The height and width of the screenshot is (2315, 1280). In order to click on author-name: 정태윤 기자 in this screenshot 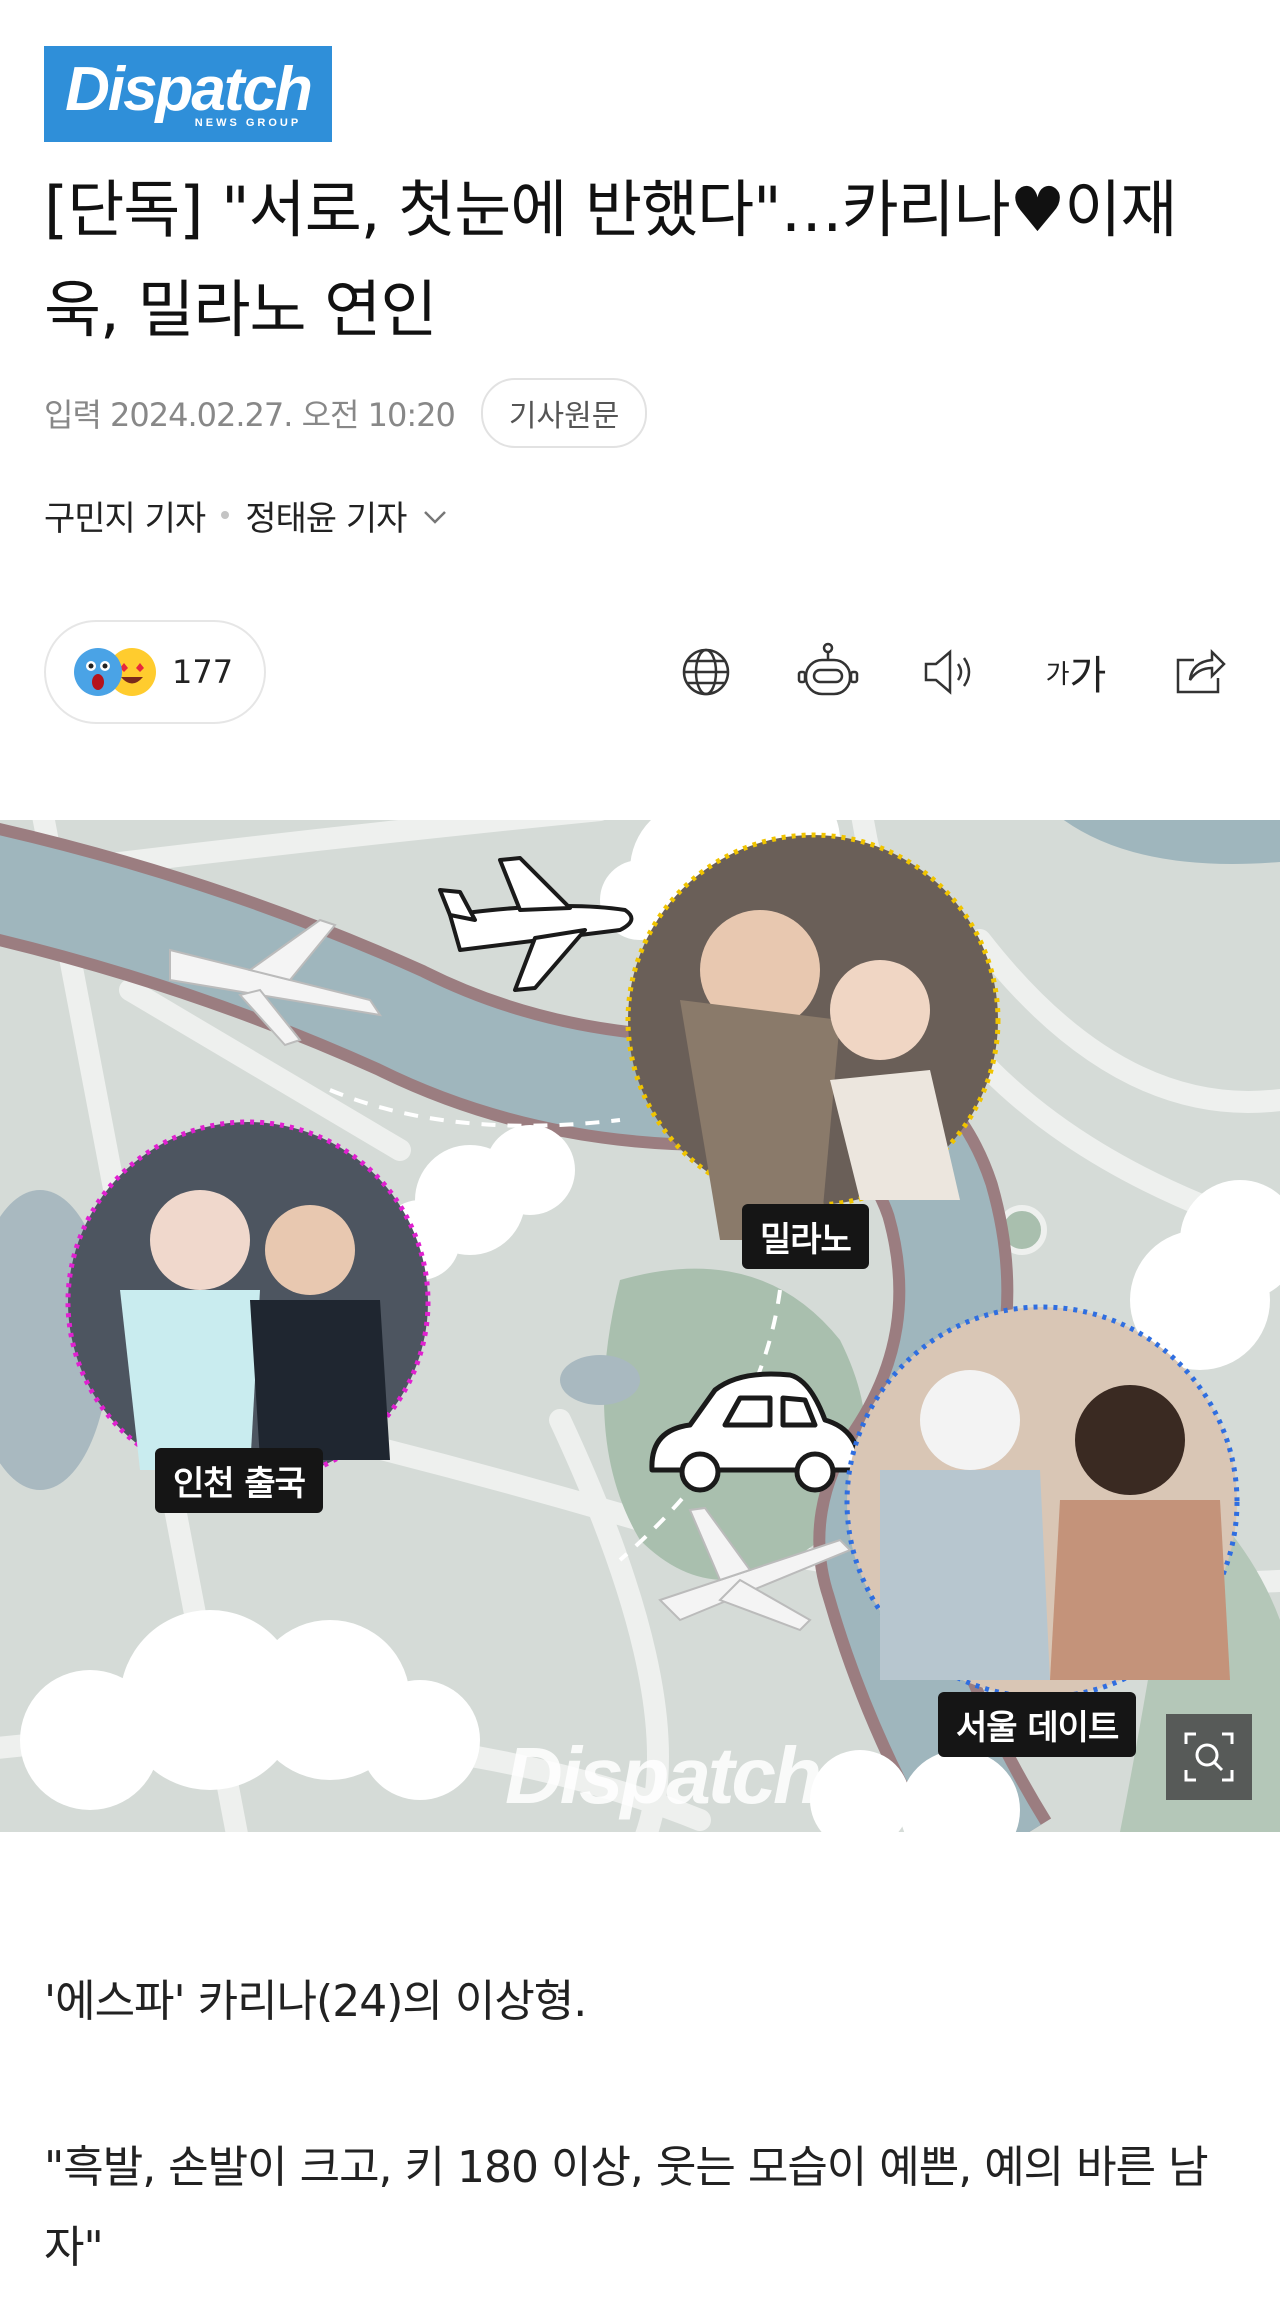, I will do `click(326, 518)`.